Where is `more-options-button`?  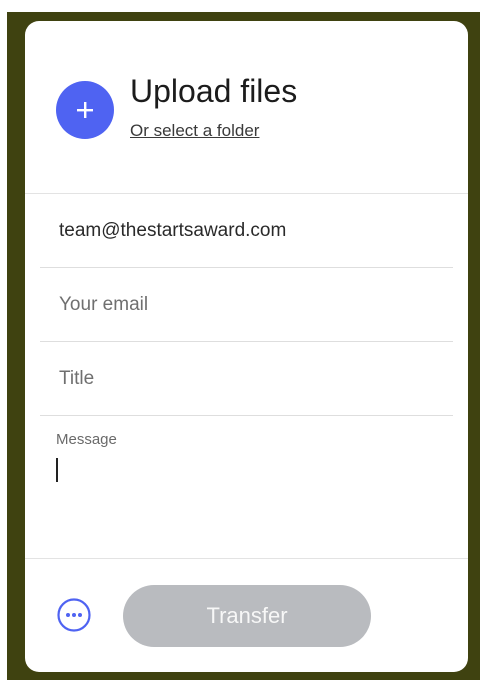
more-options-button is located at coordinates (74, 615).